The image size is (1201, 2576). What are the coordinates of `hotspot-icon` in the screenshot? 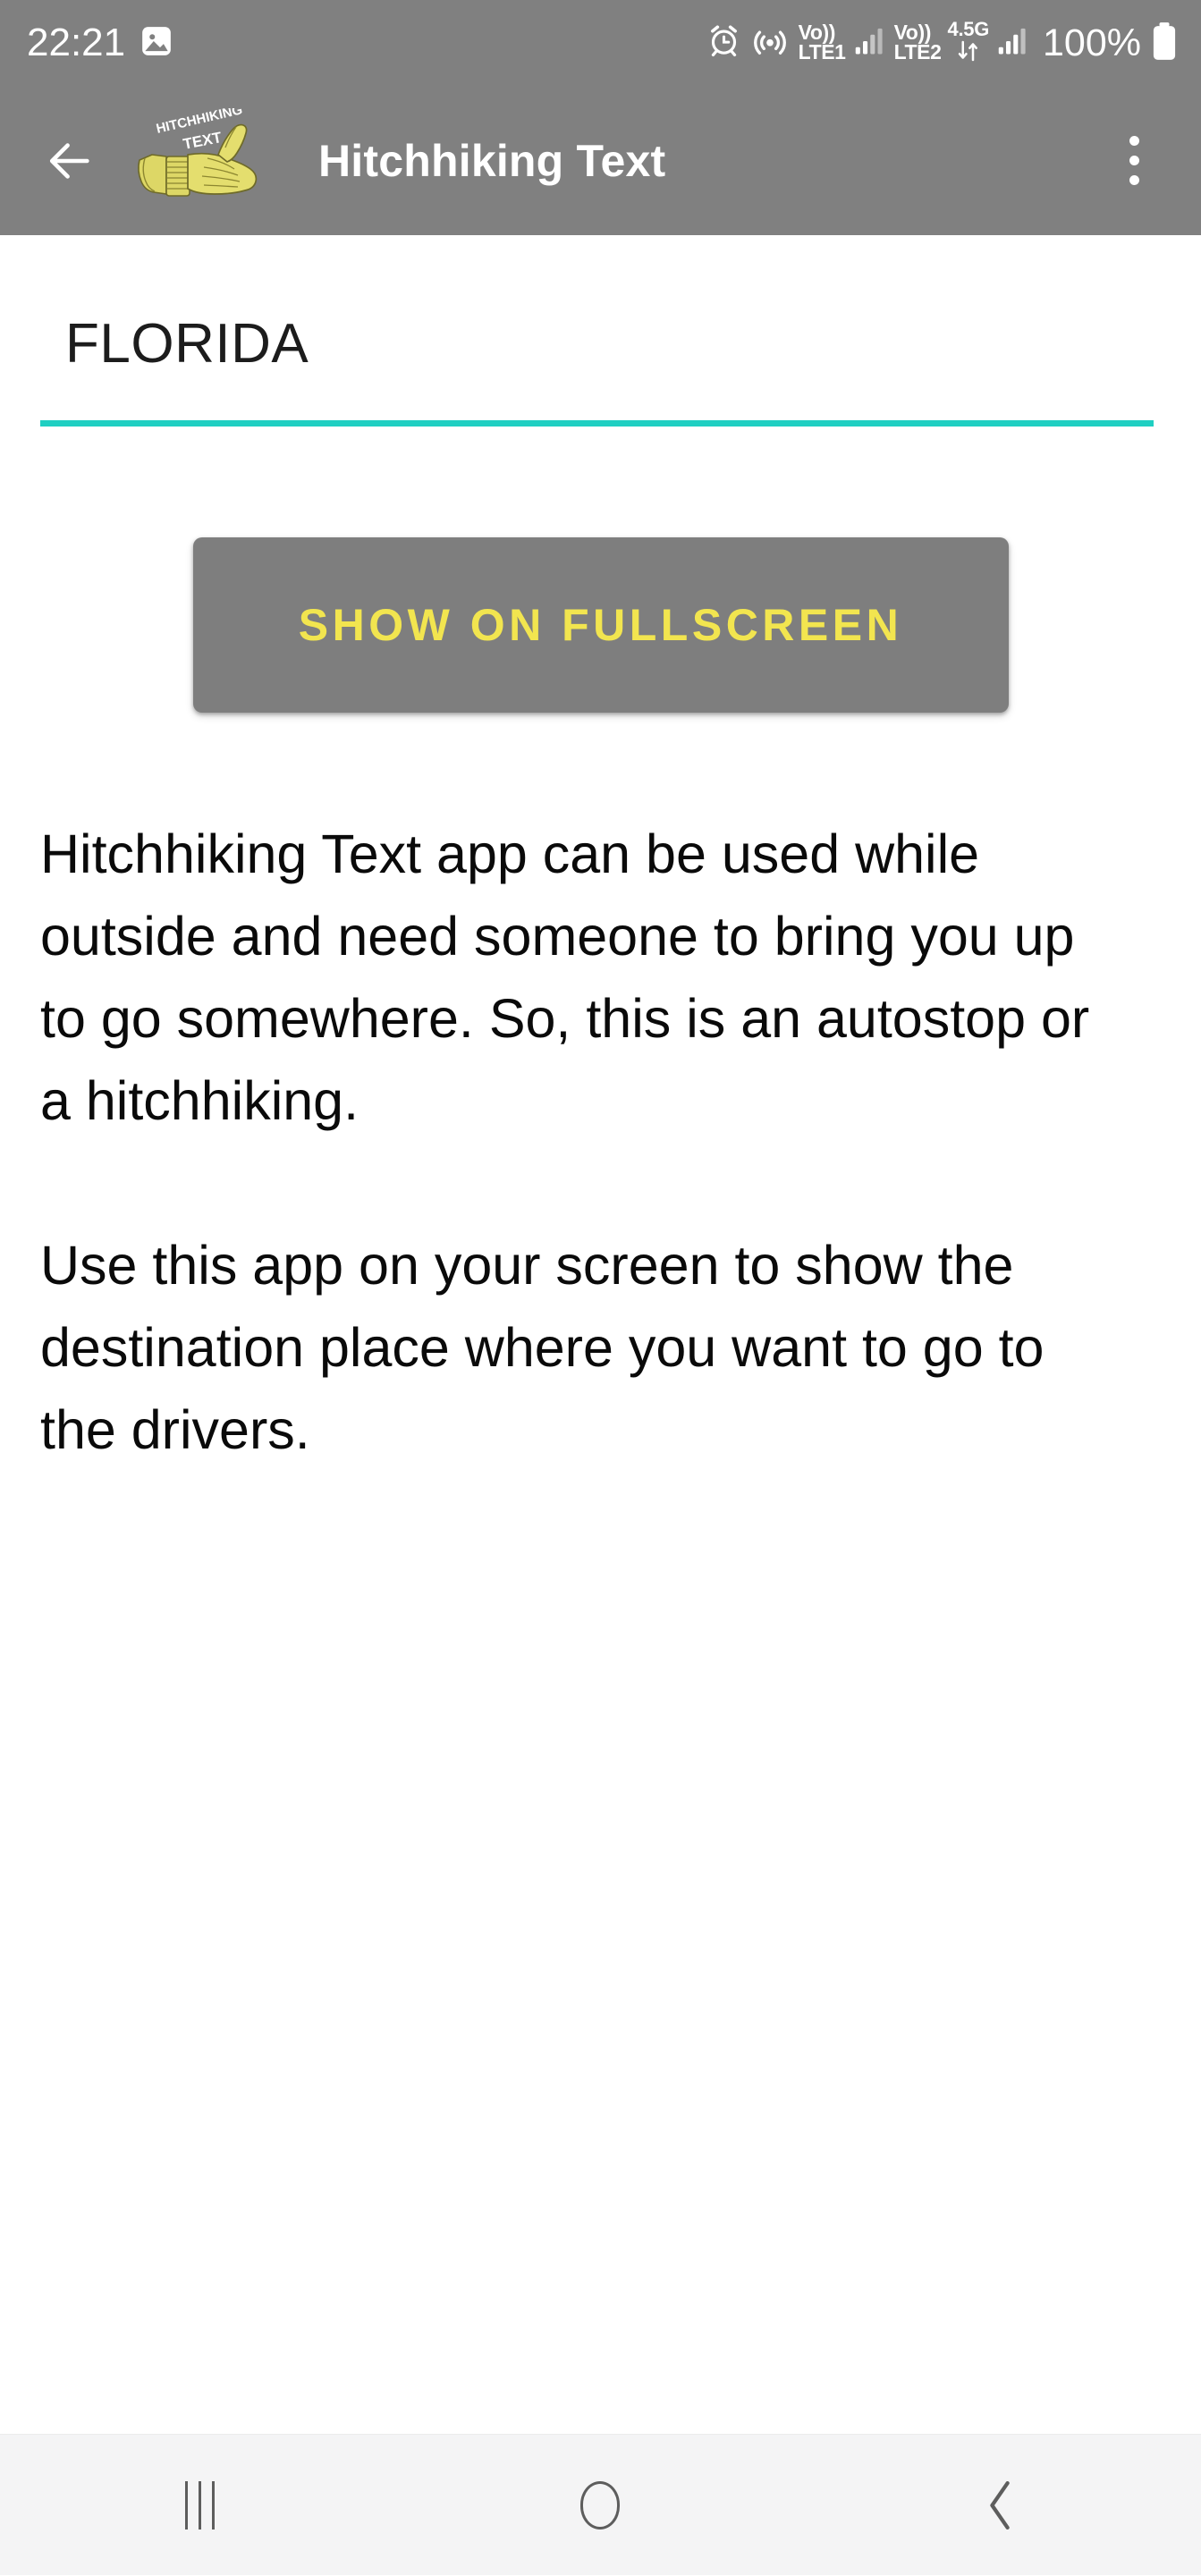 It's located at (770, 43).